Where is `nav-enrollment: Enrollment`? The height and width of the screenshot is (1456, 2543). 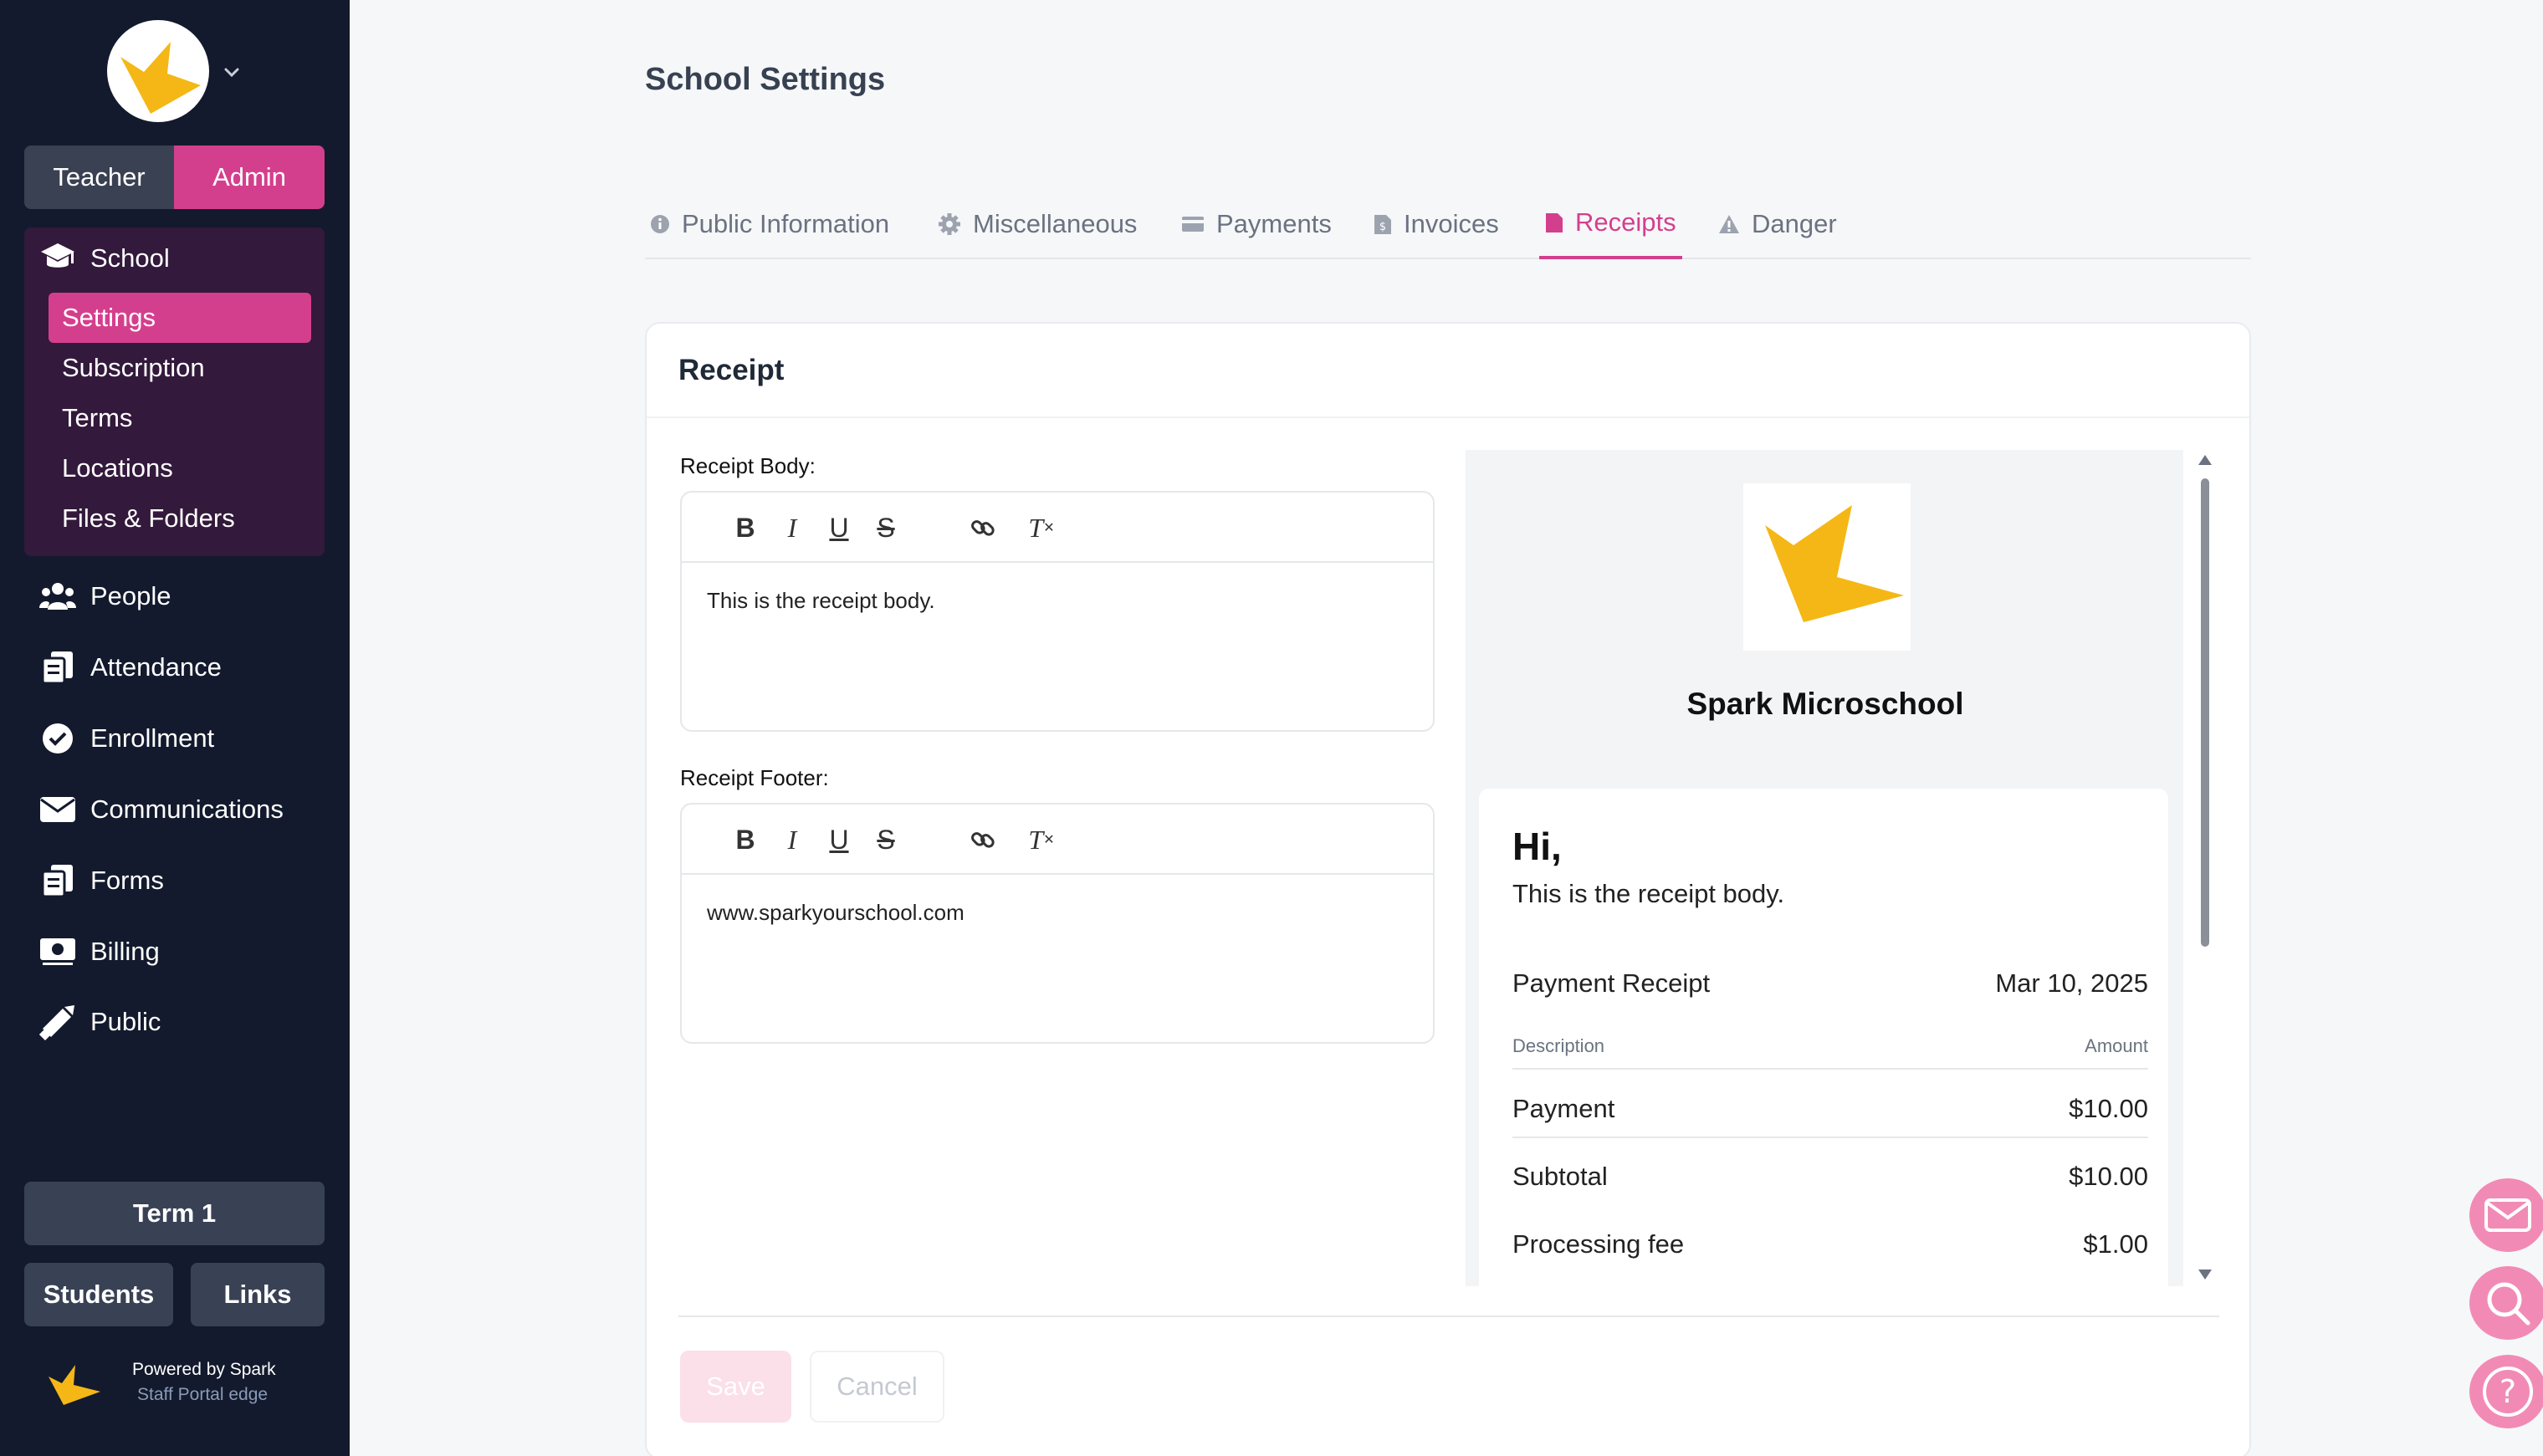
nav-enrollment: Enrollment is located at coordinates (126, 738).